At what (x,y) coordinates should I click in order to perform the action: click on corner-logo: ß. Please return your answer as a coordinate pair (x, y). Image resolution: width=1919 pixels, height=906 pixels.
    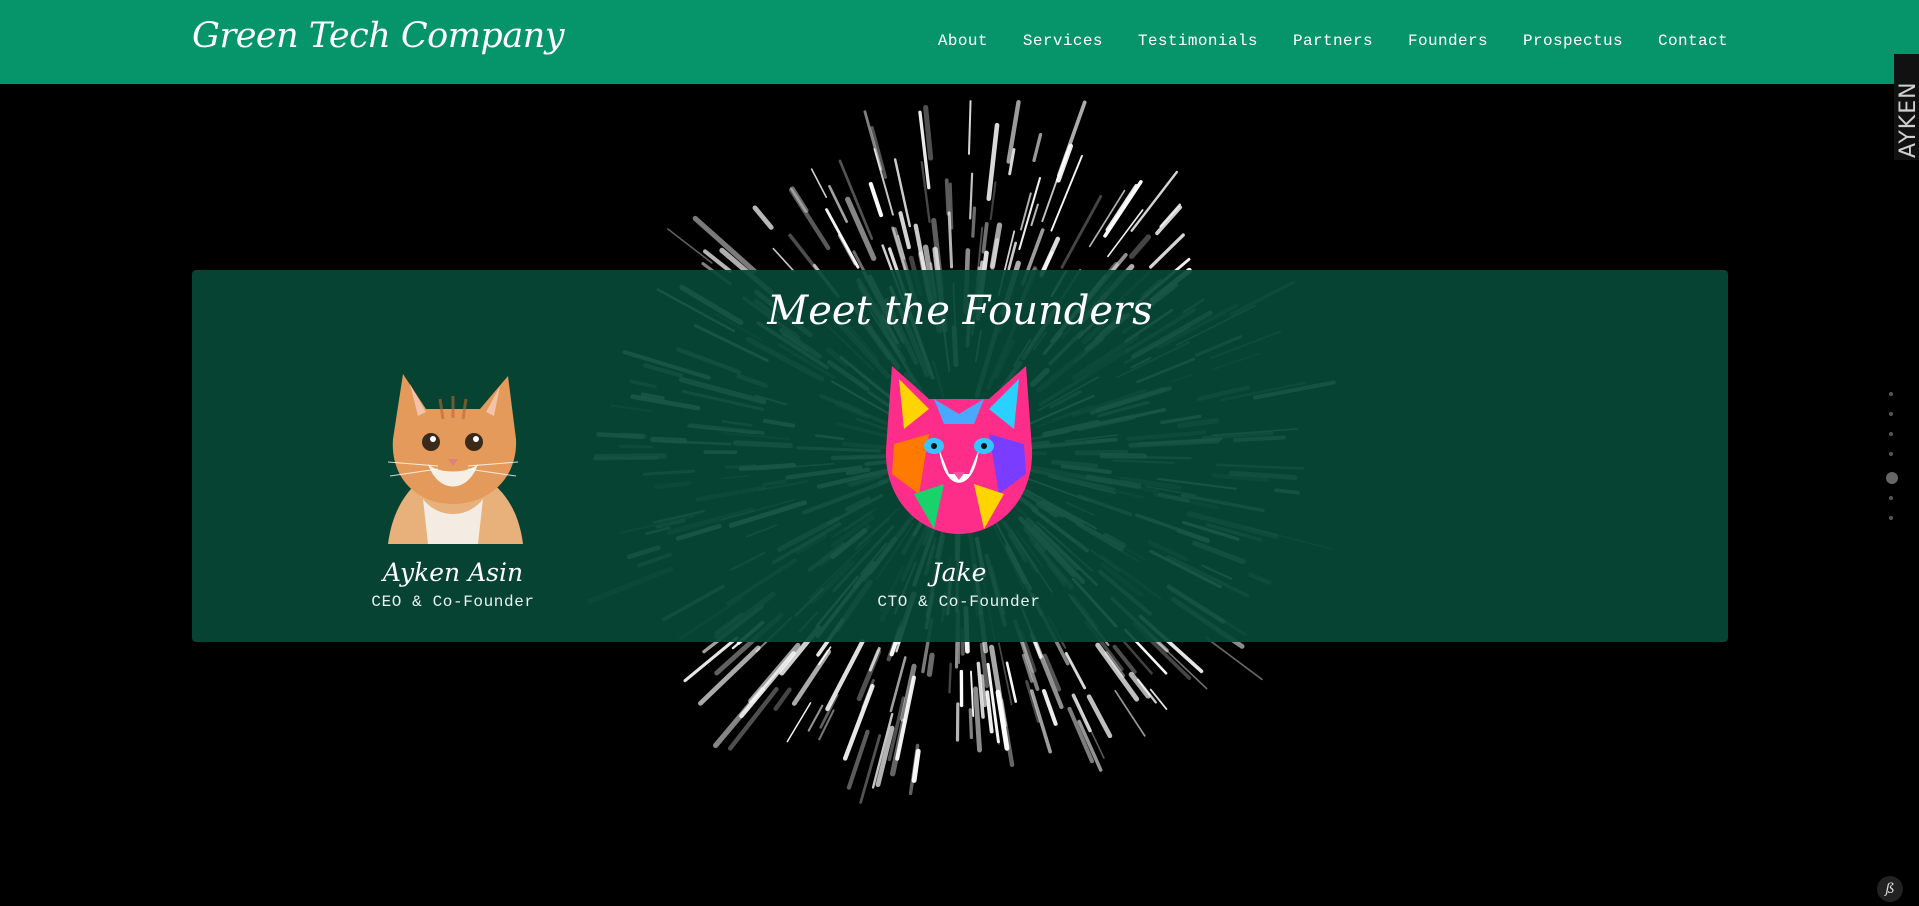
    Looking at the image, I should click on (1890, 889).